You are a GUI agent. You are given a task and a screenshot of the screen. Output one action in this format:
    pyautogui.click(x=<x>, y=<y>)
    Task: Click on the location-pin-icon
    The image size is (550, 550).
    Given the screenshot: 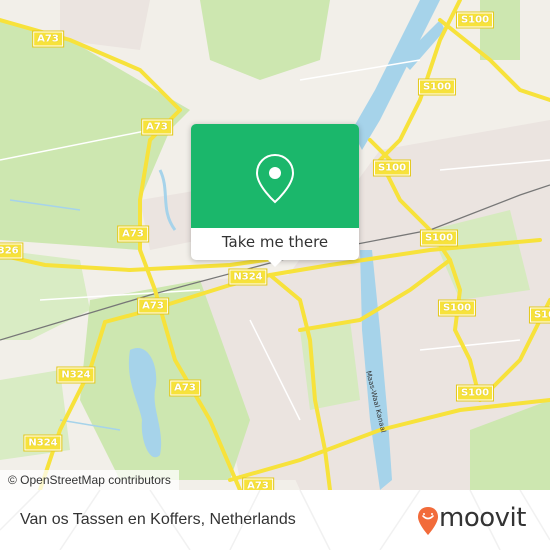 What is the action you would take?
    pyautogui.click(x=275, y=178)
    